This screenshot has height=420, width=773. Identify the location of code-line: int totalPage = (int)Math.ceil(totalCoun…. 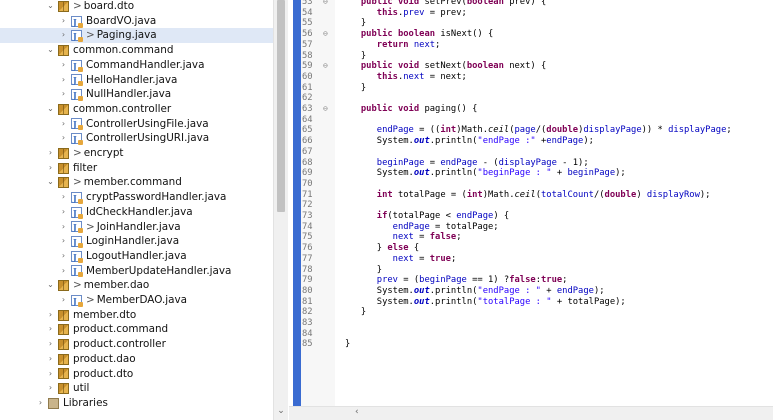
(528, 195).